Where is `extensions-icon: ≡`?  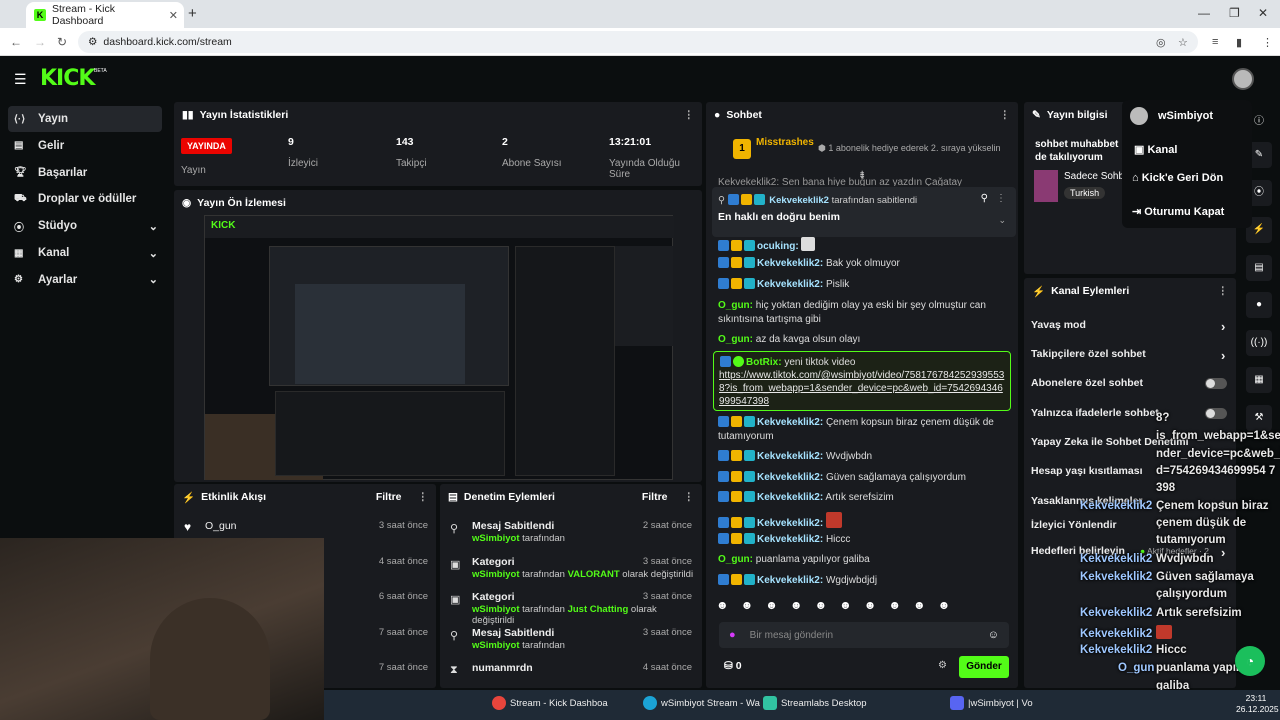 extensions-icon: ≡ is located at coordinates (1215, 42).